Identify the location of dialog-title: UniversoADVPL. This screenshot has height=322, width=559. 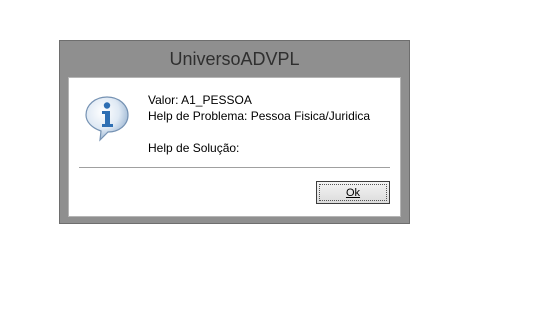
(234, 58).